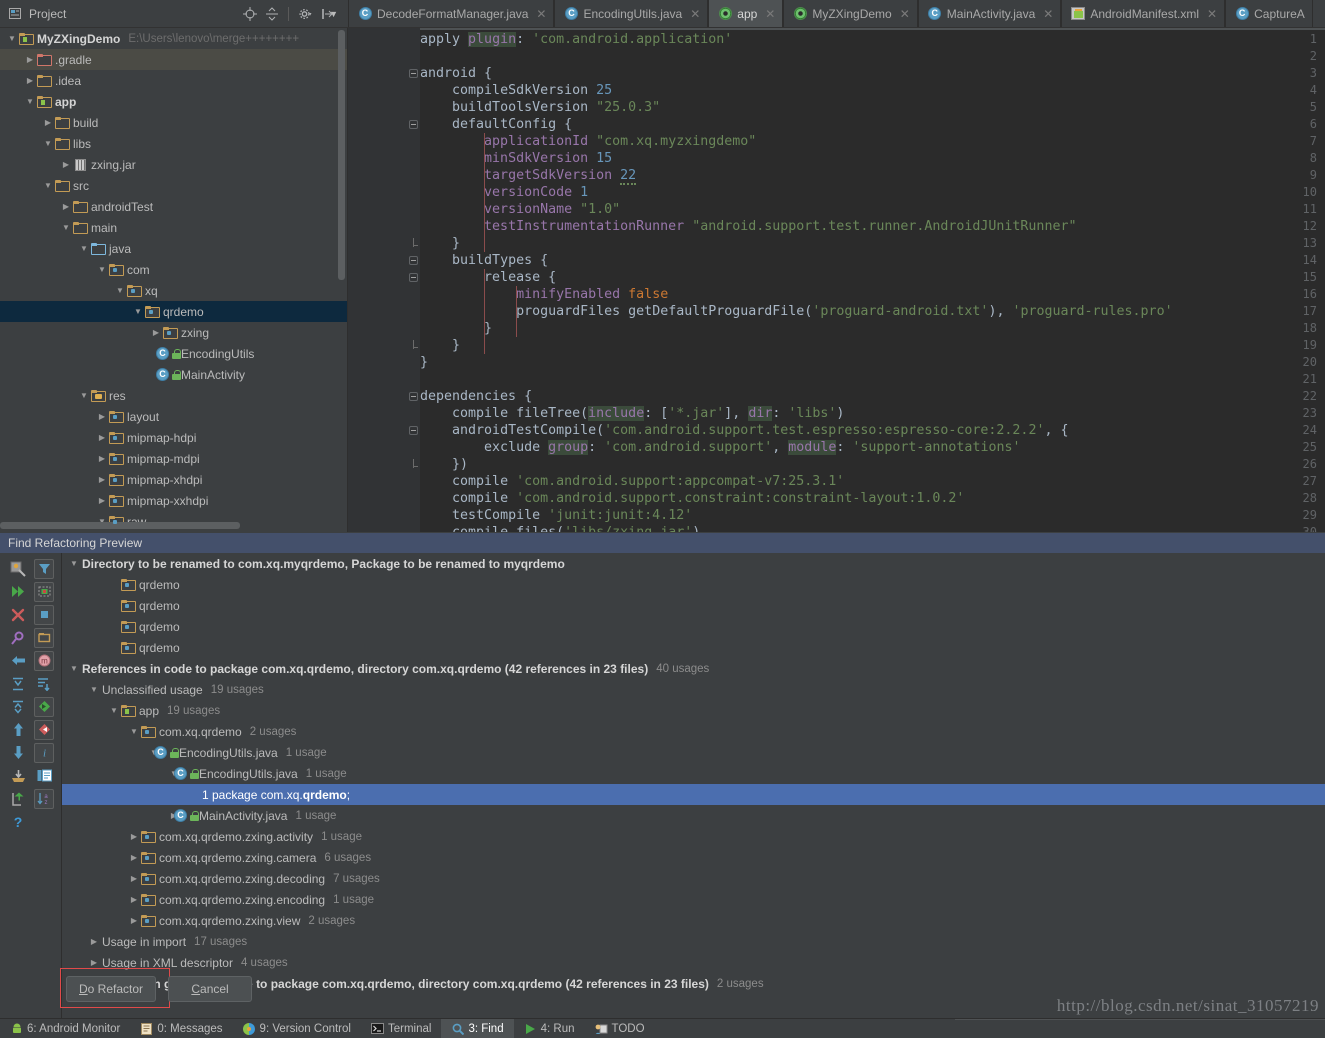 This screenshot has height=1038, width=1325. What do you see at coordinates (693, 689) in the screenshot?
I see `usage-row: ▼ Unclassified usage 19 usages` at bounding box center [693, 689].